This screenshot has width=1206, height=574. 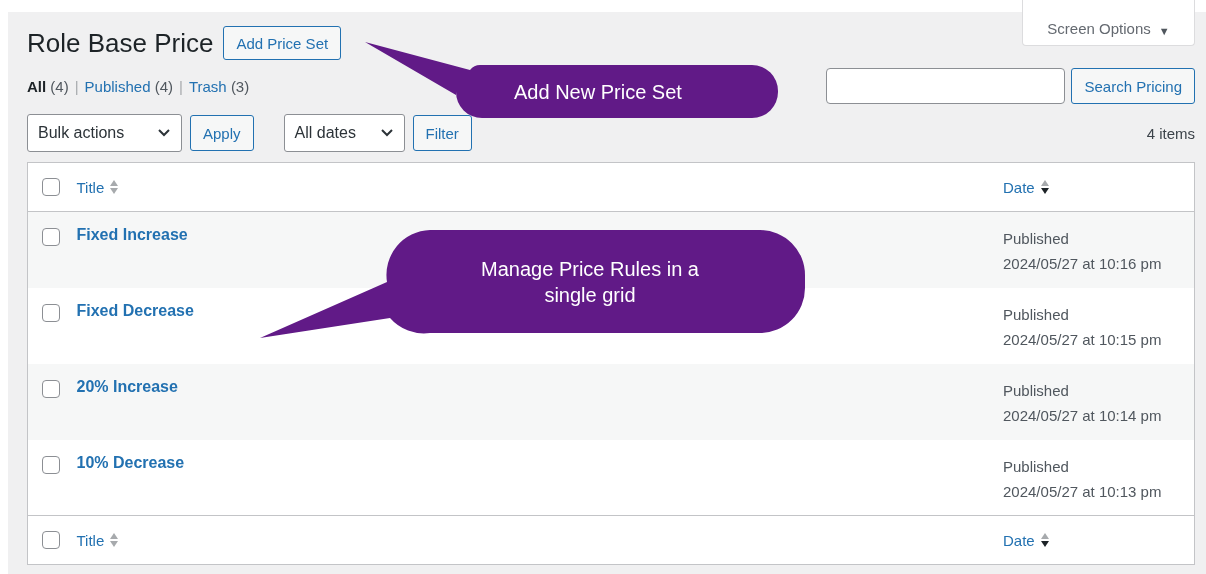 I want to click on date-dropdown: All dates, so click(x=344, y=133).